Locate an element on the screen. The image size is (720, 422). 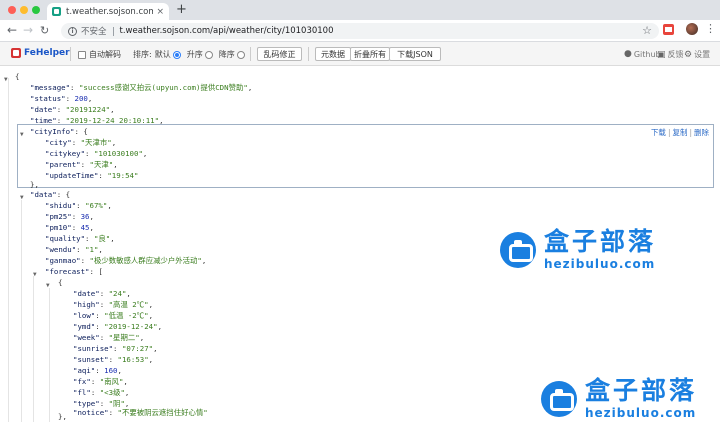
json-key: "week" is located at coordinates (86, 337).